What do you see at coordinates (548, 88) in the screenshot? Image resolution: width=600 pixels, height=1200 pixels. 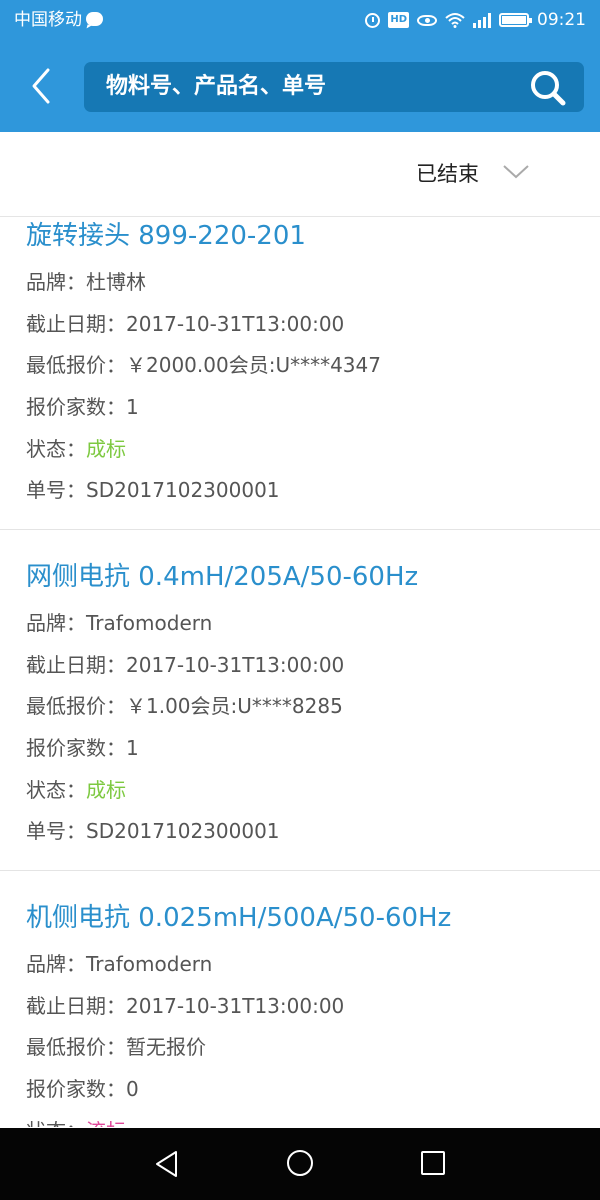 I see `search-icon` at bounding box center [548, 88].